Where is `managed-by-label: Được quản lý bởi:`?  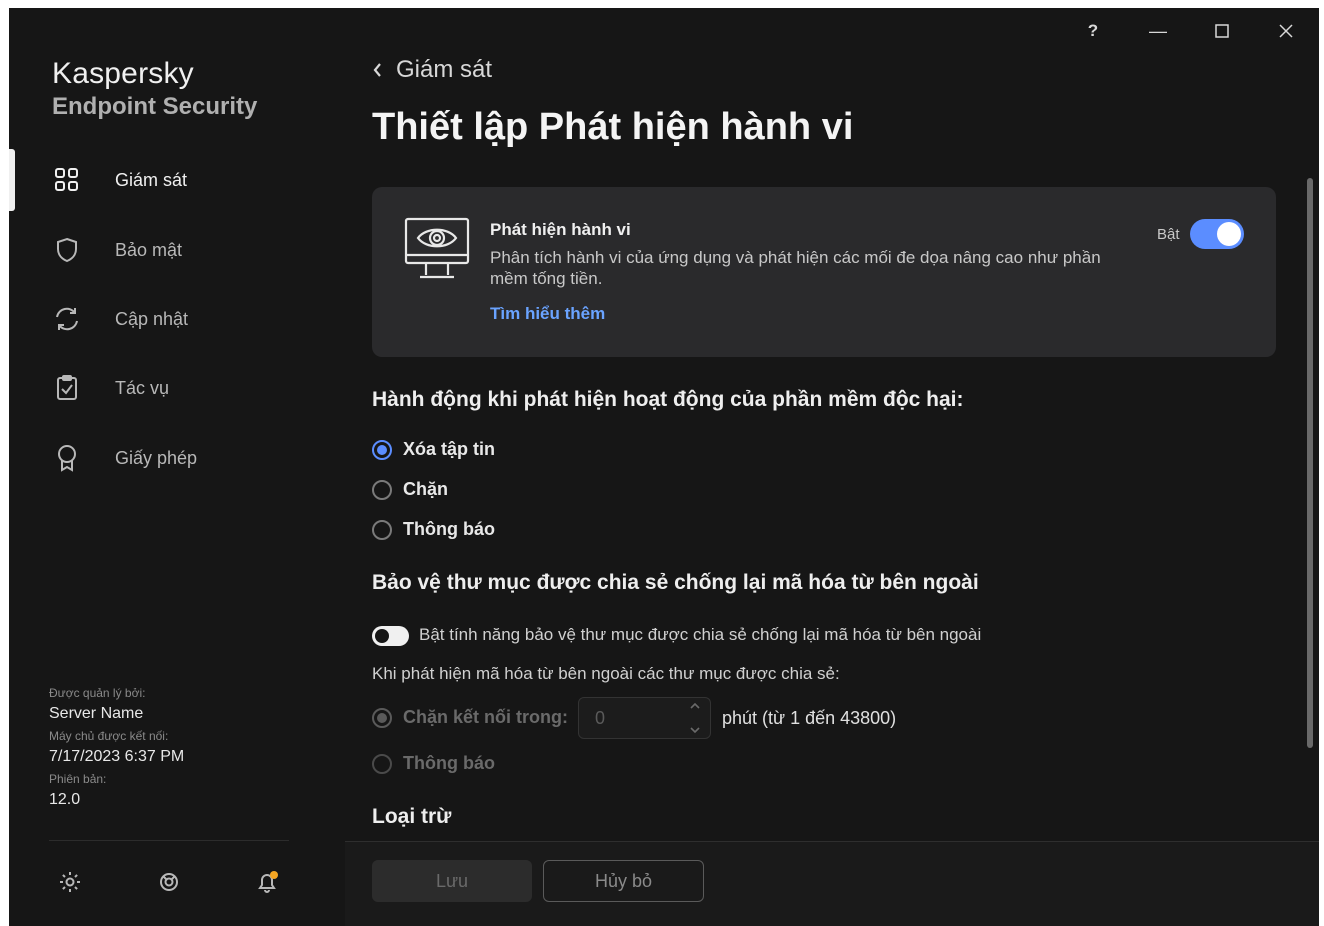 managed-by-label: Được quản lý bởi: is located at coordinates (97, 693).